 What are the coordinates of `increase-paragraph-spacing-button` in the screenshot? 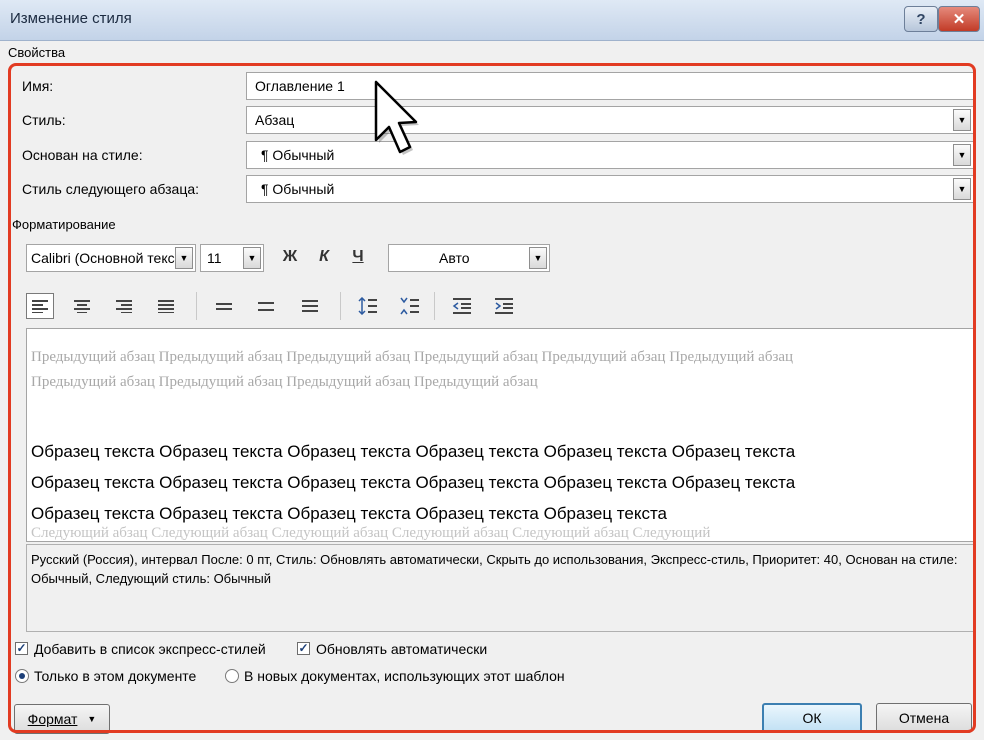 It's located at (368, 306).